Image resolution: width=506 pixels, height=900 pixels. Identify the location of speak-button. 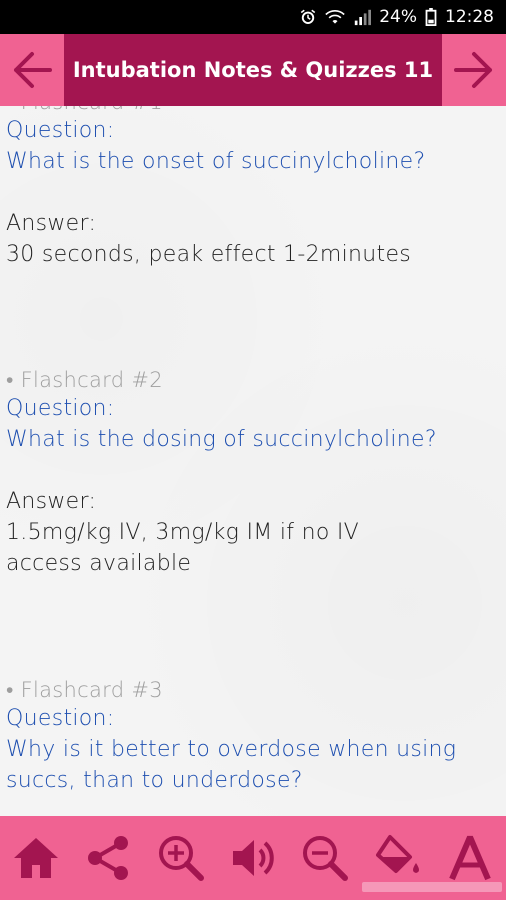
(253, 858).